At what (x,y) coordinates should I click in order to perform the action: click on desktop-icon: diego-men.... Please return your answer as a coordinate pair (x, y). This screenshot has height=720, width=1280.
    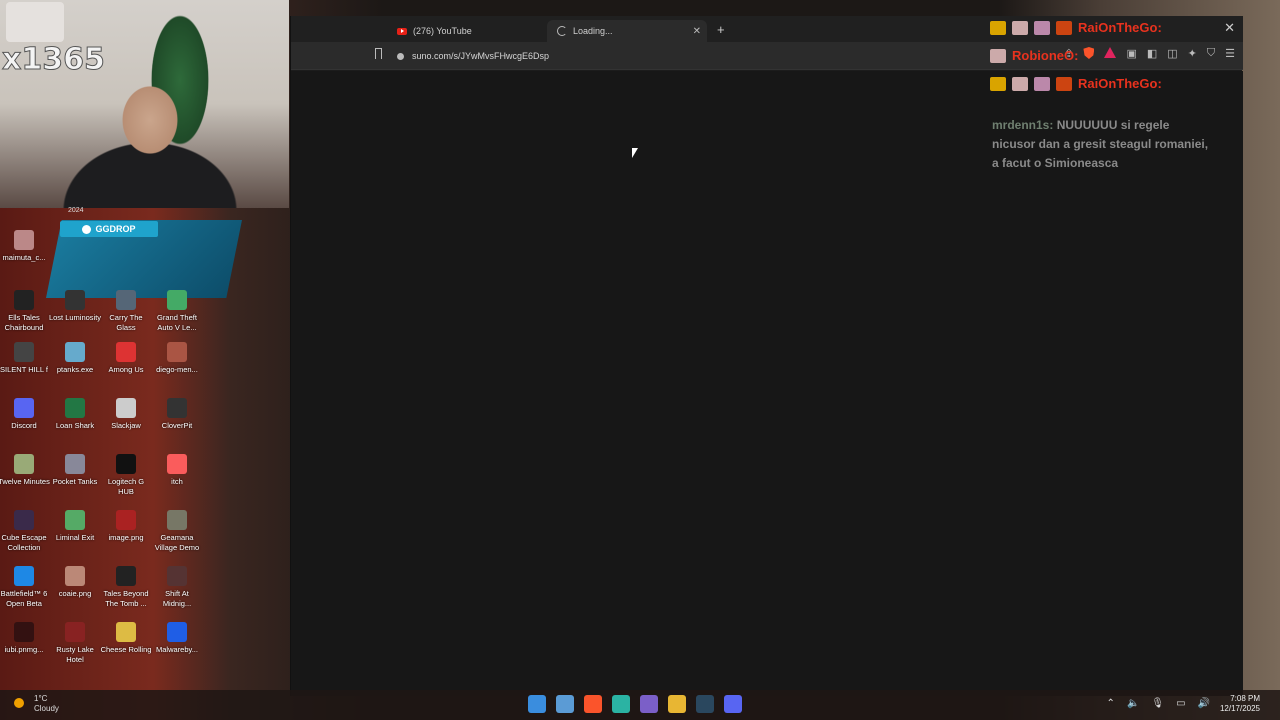
    Looking at the image, I should click on (177, 358).